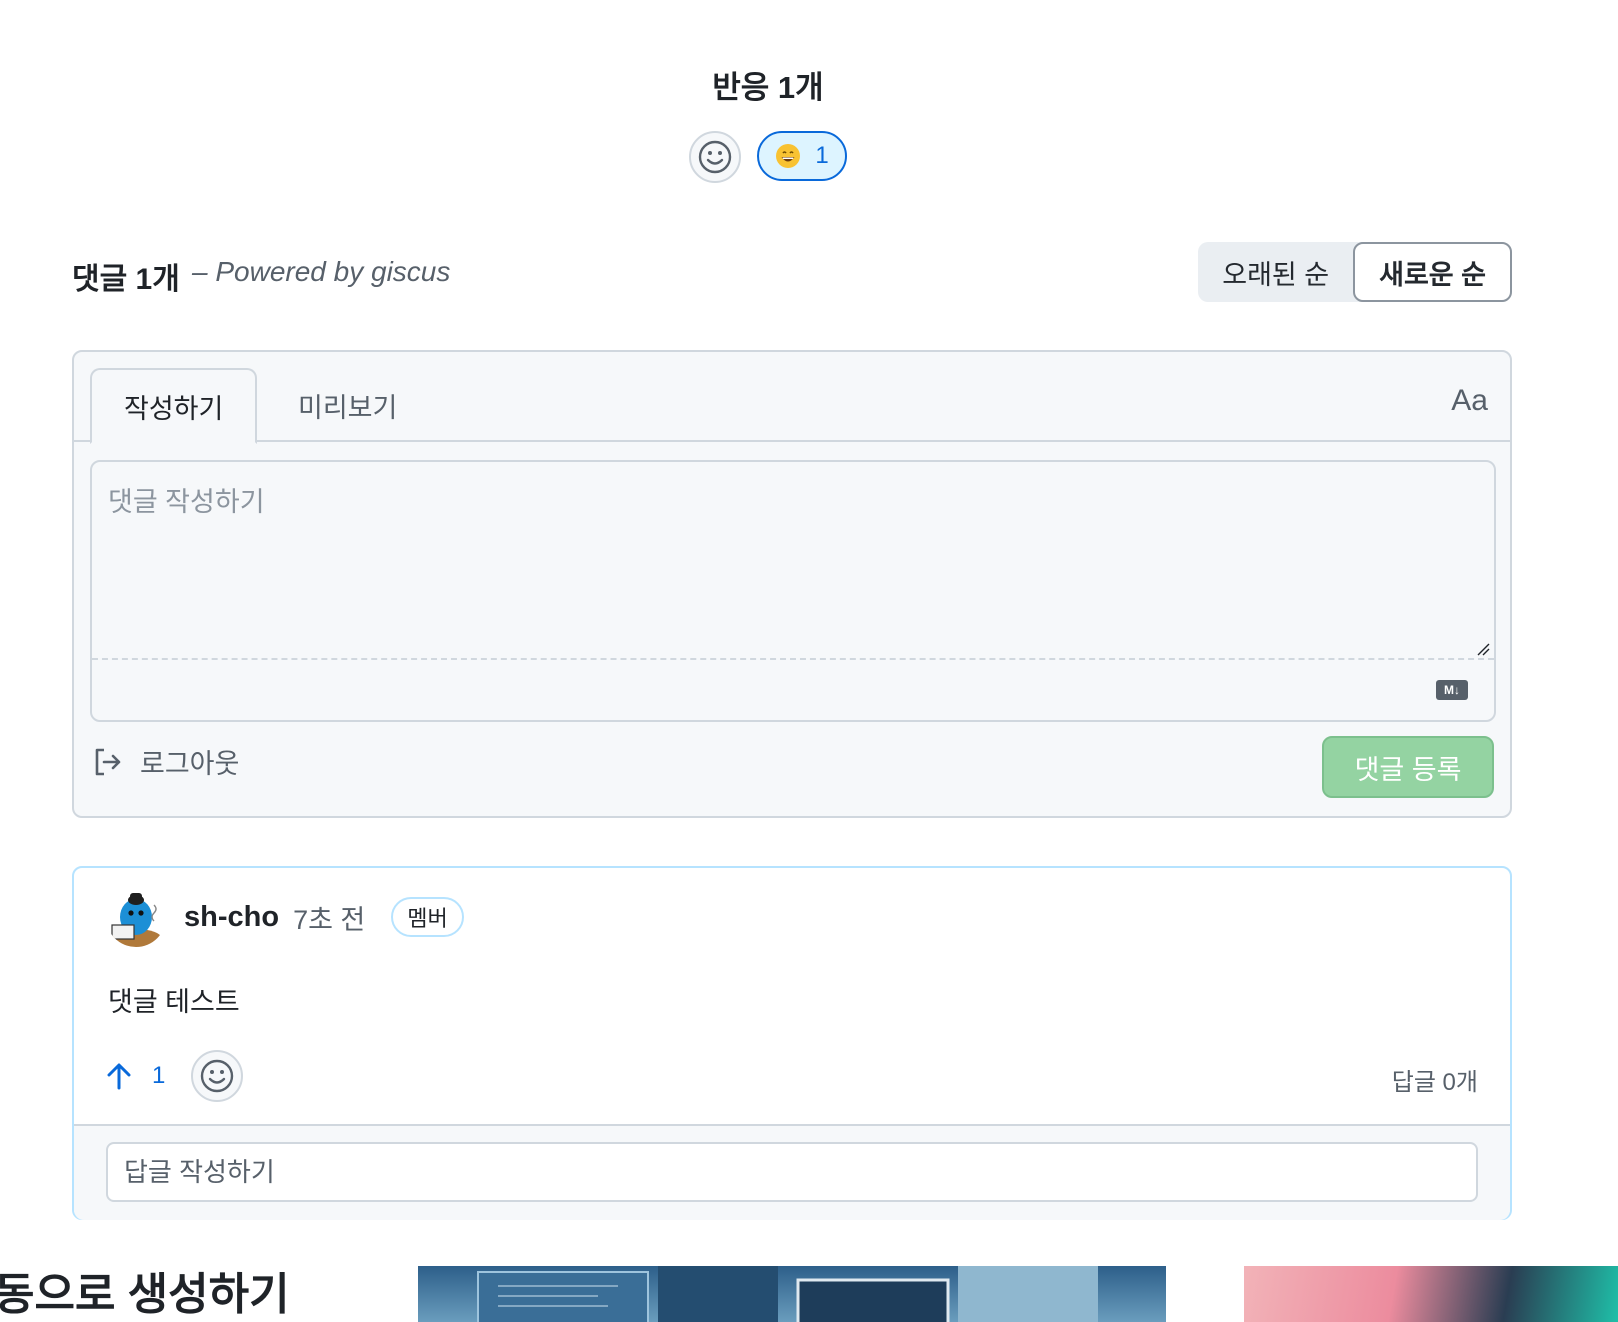 The image size is (1618, 1322). What do you see at coordinates (108, 761) in the screenshot?
I see `sign-out-icon` at bounding box center [108, 761].